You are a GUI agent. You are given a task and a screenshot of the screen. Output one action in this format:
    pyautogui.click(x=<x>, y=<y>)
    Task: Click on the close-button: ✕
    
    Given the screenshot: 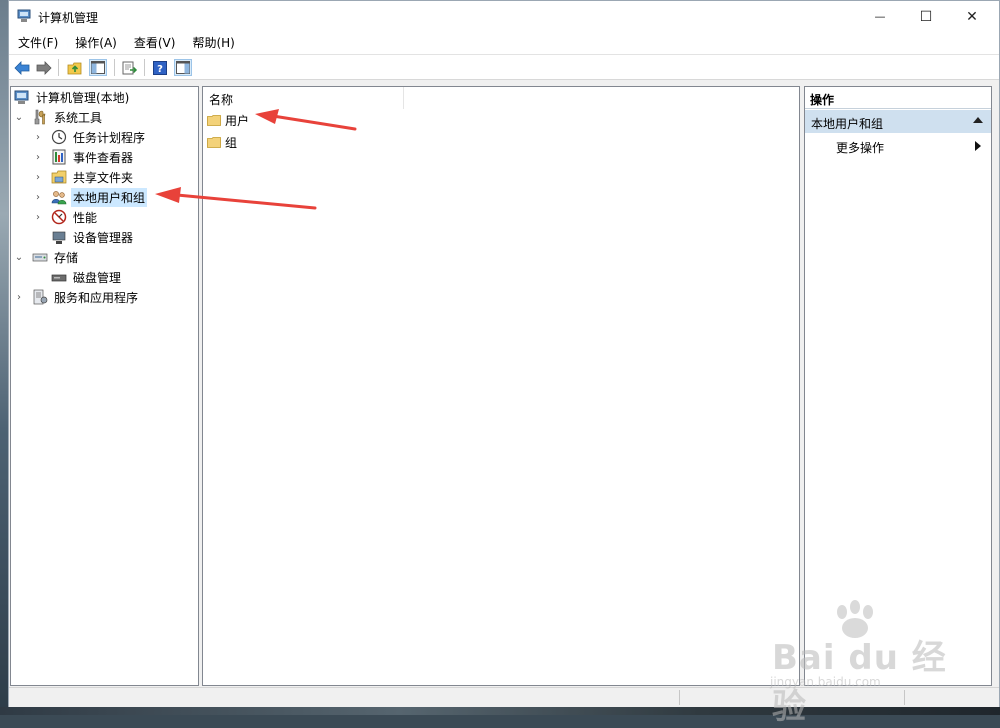 What is the action you would take?
    pyautogui.click(x=972, y=16)
    